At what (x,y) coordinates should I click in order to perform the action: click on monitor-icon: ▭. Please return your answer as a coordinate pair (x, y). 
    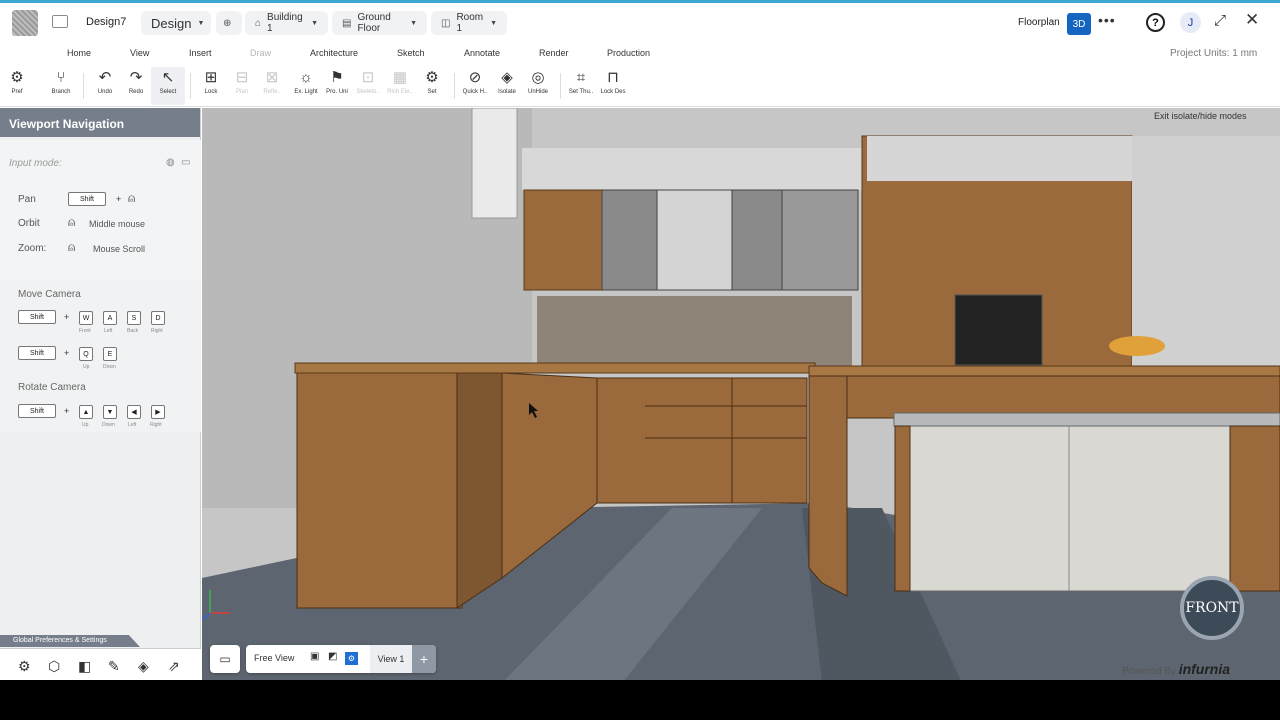
    Looking at the image, I should click on (225, 659).